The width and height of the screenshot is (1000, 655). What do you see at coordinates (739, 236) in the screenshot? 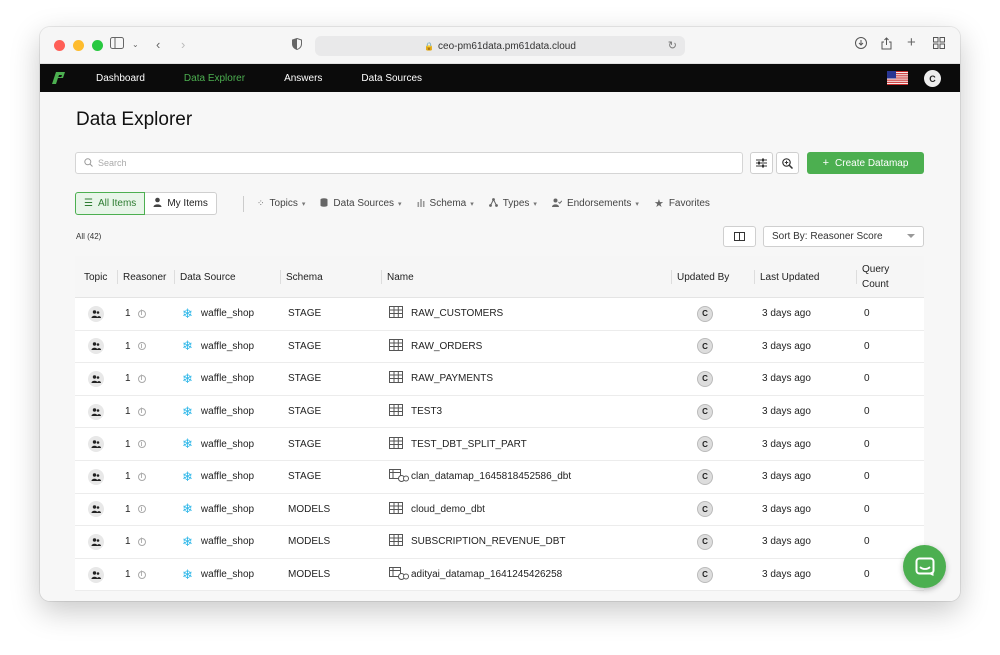
I see `columns-toggle-button` at bounding box center [739, 236].